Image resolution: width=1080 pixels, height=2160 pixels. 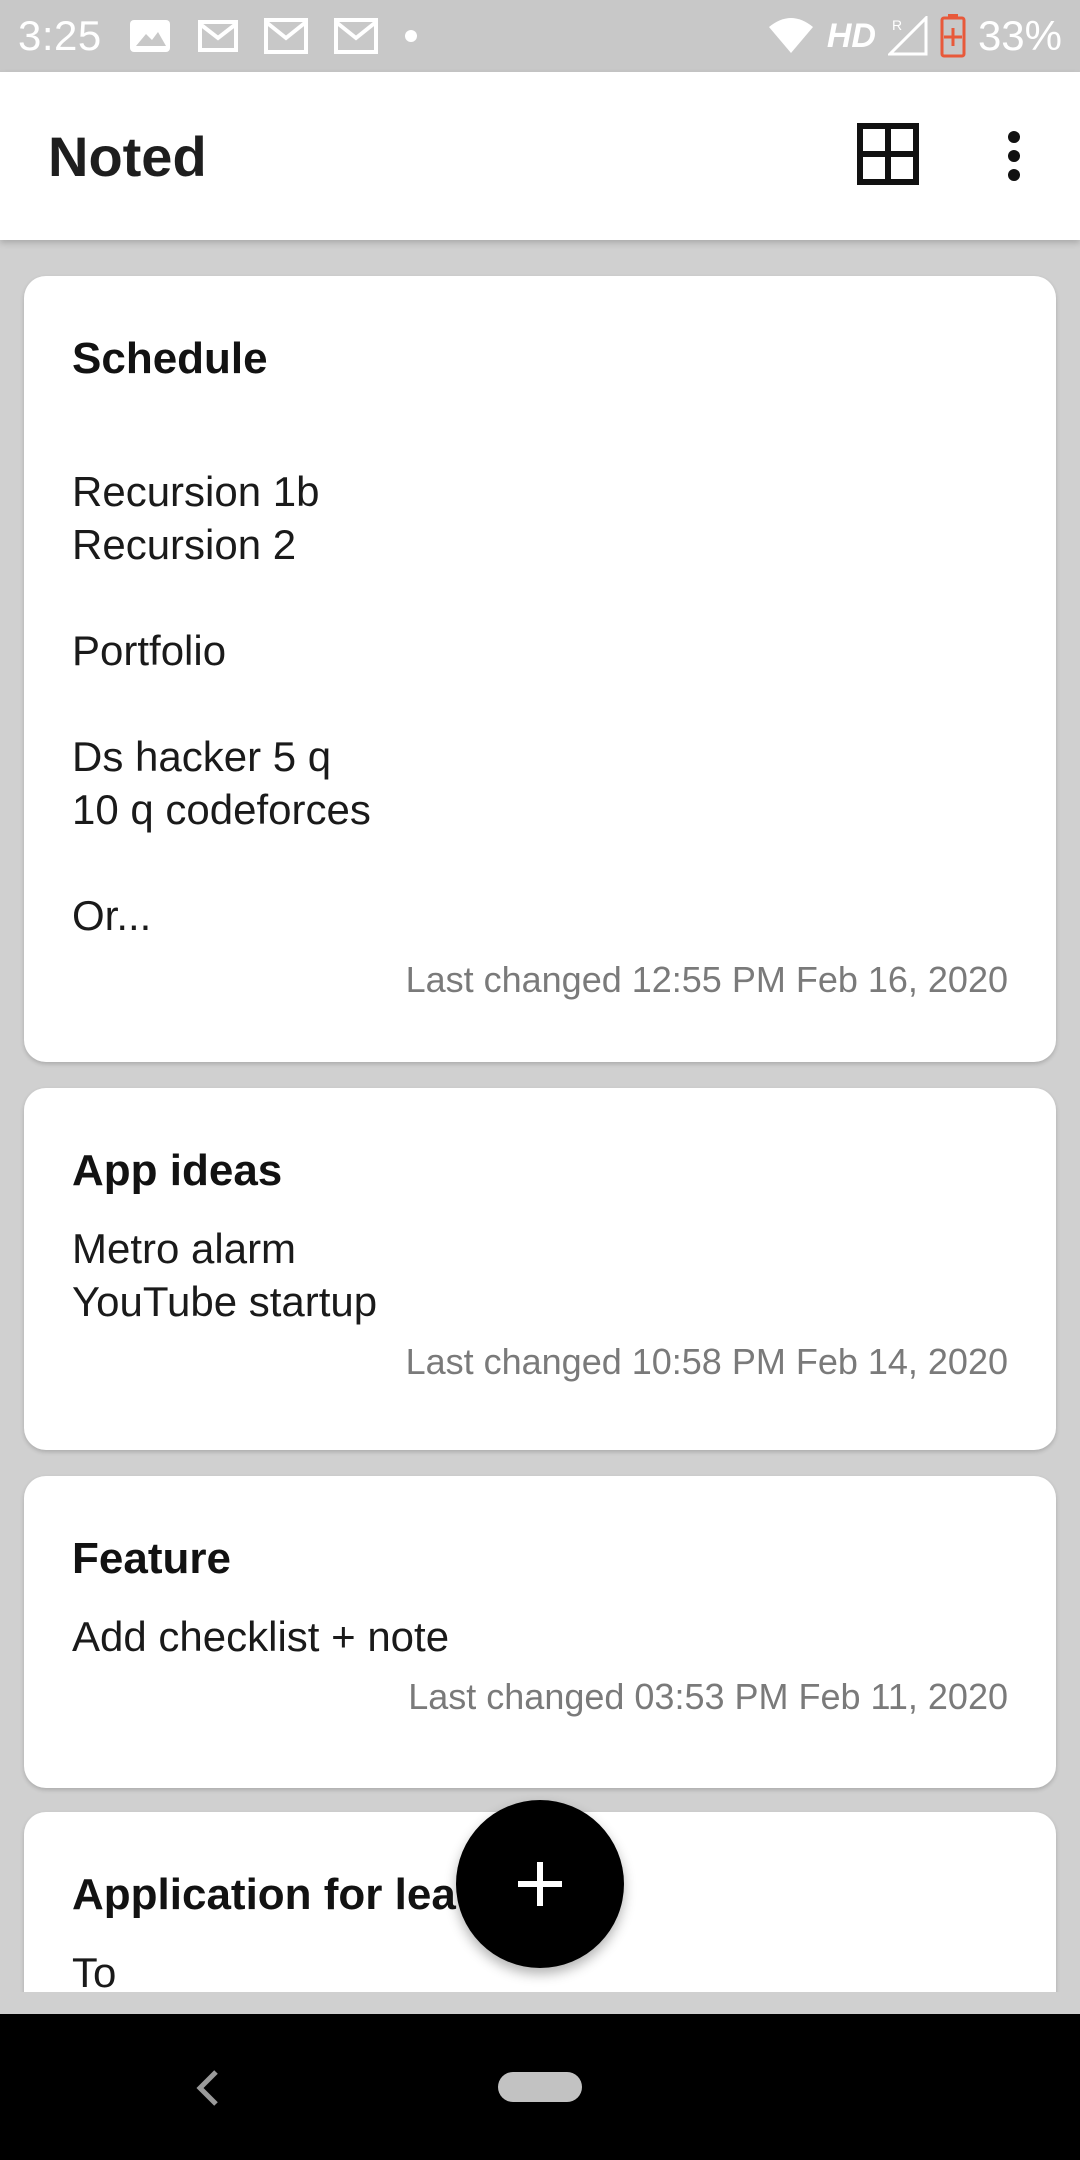 What do you see at coordinates (791, 36) in the screenshot?
I see `wifi-icon` at bounding box center [791, 36].